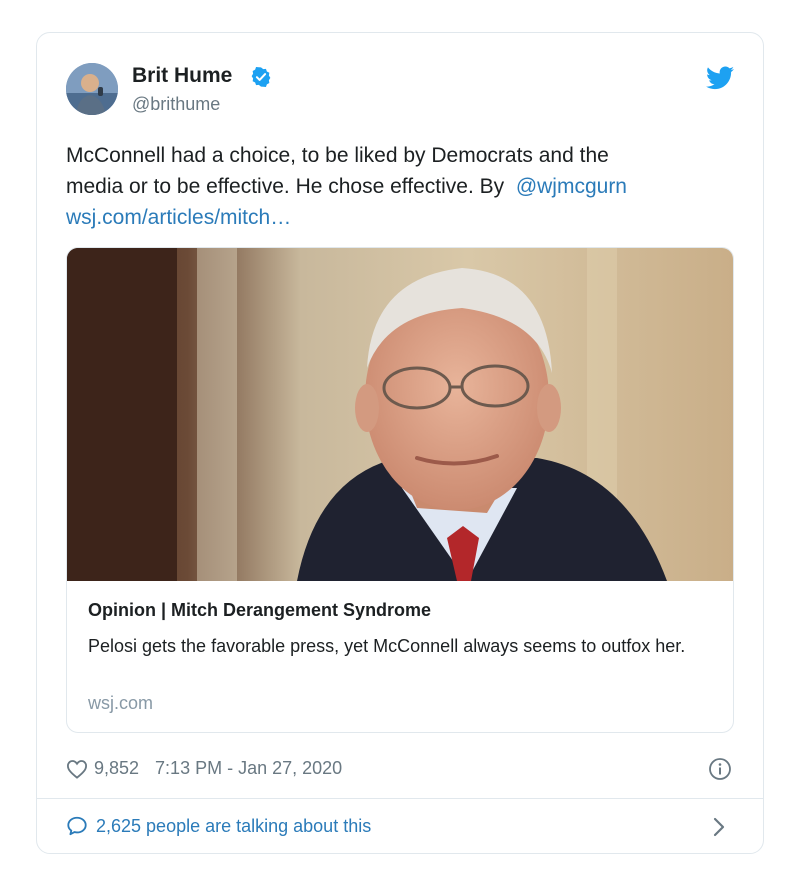  What do you see at coordinates (260, 610) in the screenshot?
I see `card-title: Opinion | Mitch Derangement Syndrome` at bounding box center [260, 610].